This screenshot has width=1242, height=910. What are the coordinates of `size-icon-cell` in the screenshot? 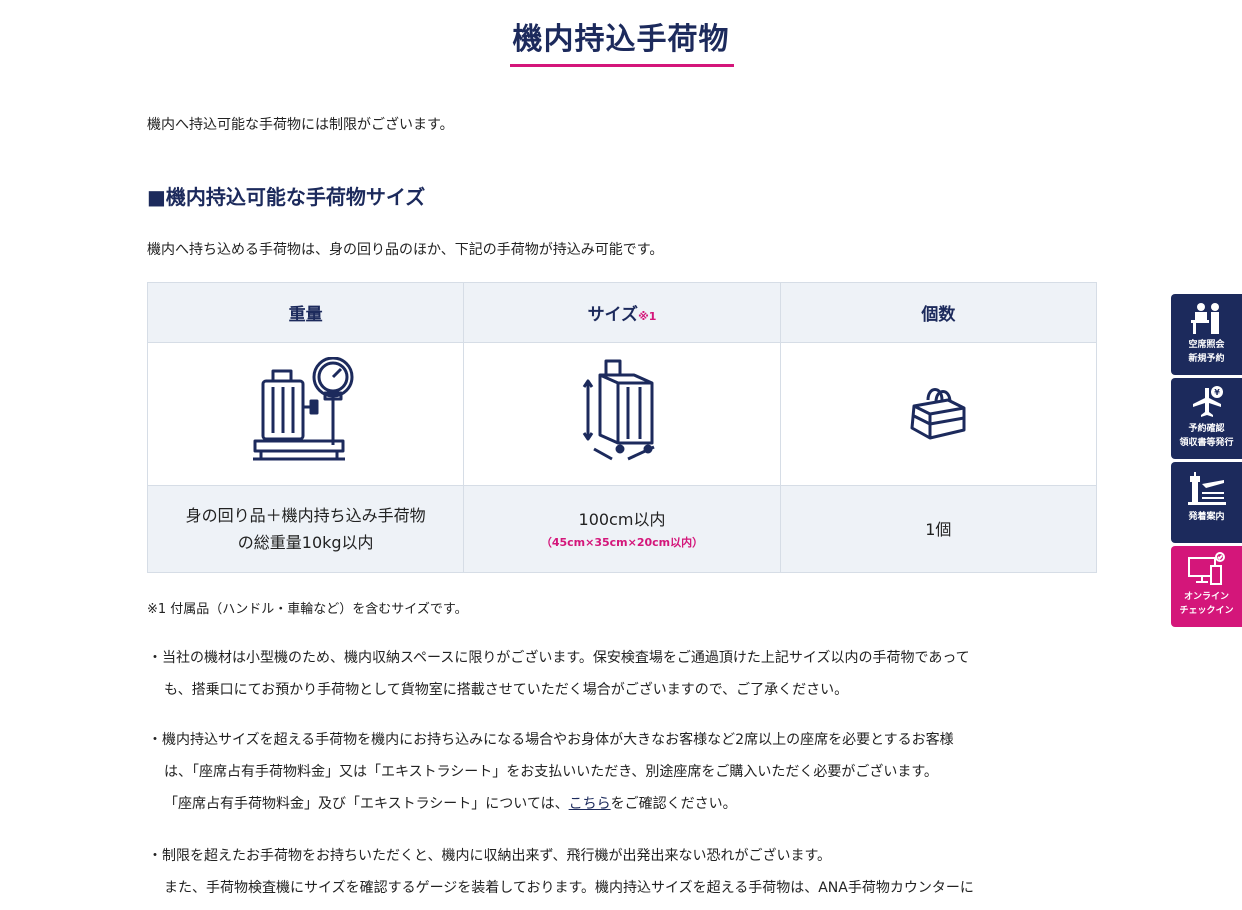 It's located at (622, 414).